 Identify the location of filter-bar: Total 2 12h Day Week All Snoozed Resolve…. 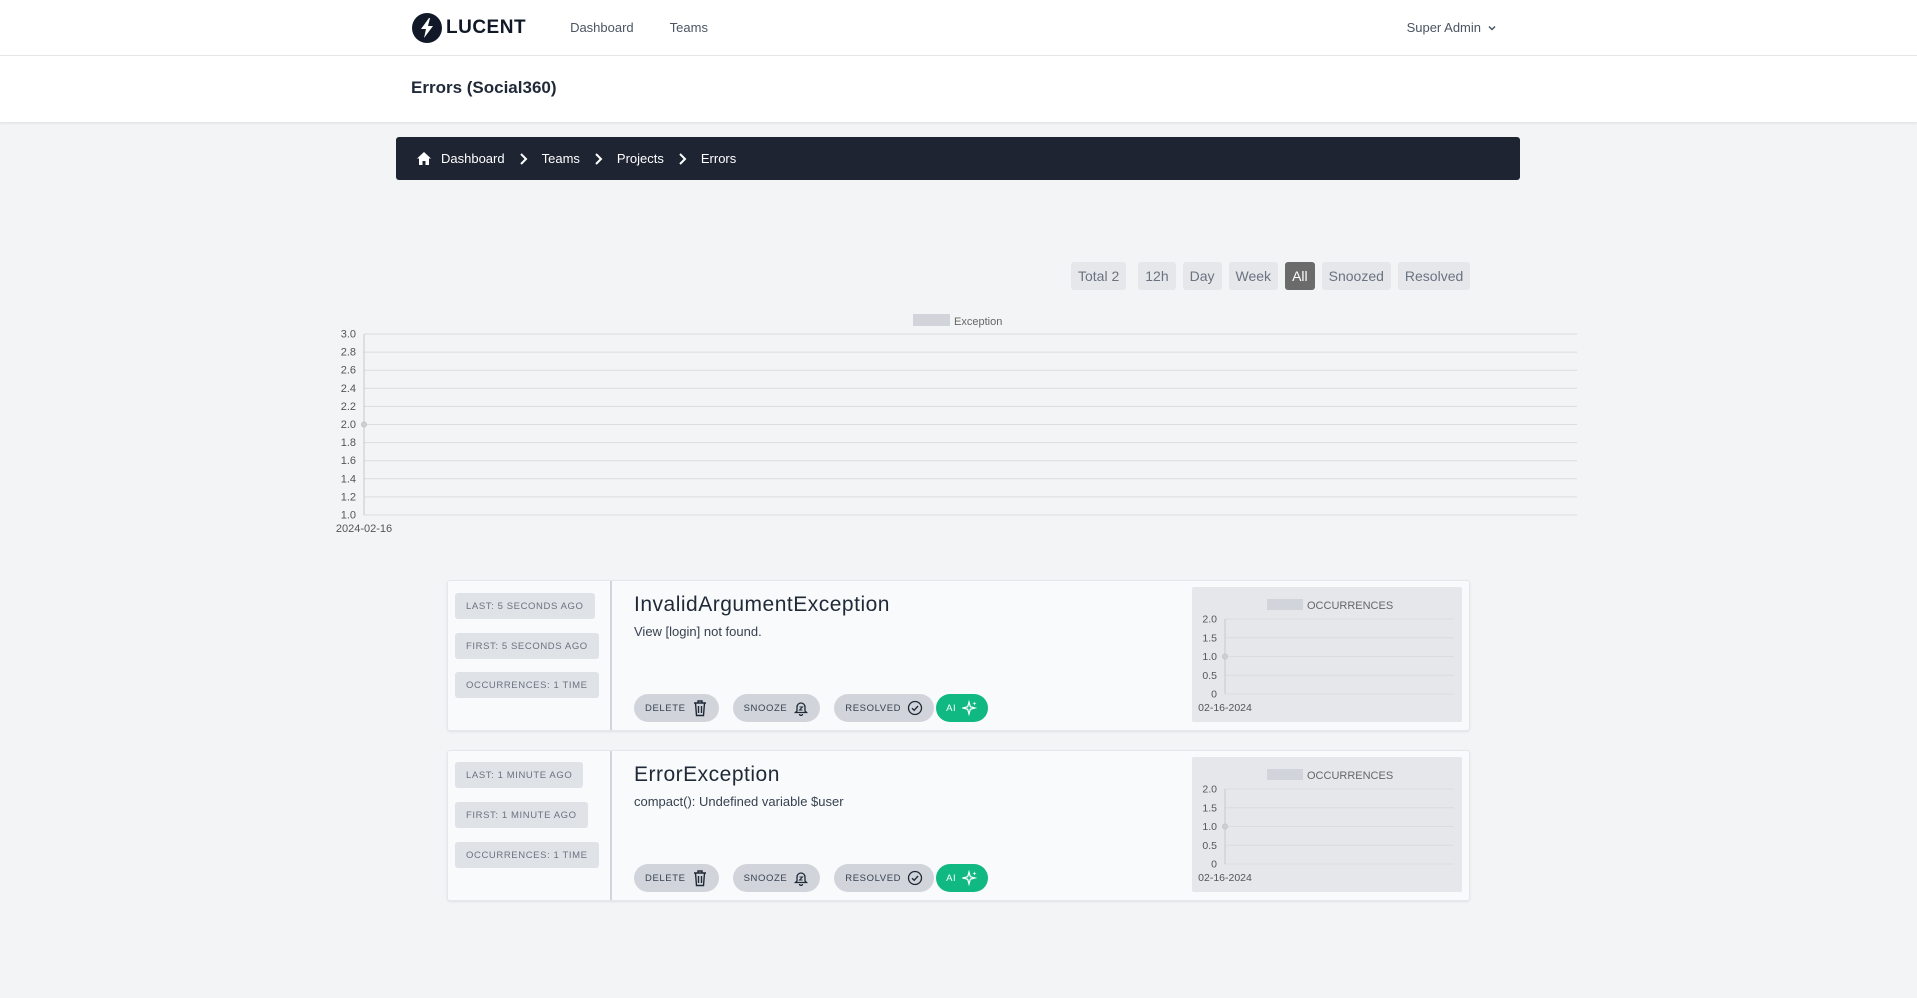
(1271, 276).